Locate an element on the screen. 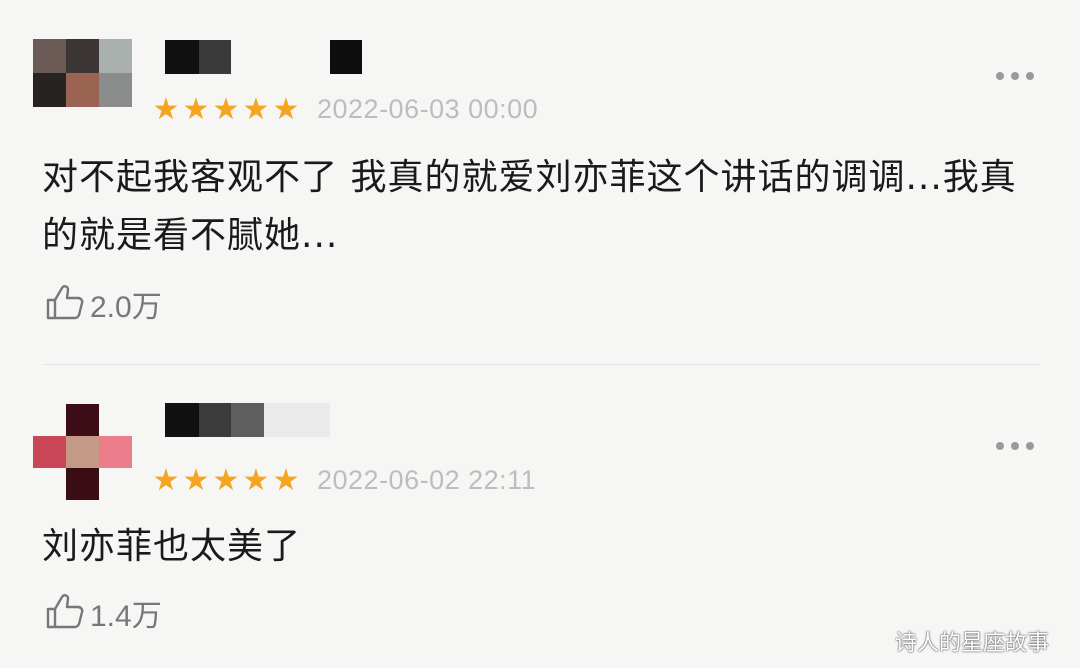  like-button: 1.4万 is located at coordinates (103, 613).